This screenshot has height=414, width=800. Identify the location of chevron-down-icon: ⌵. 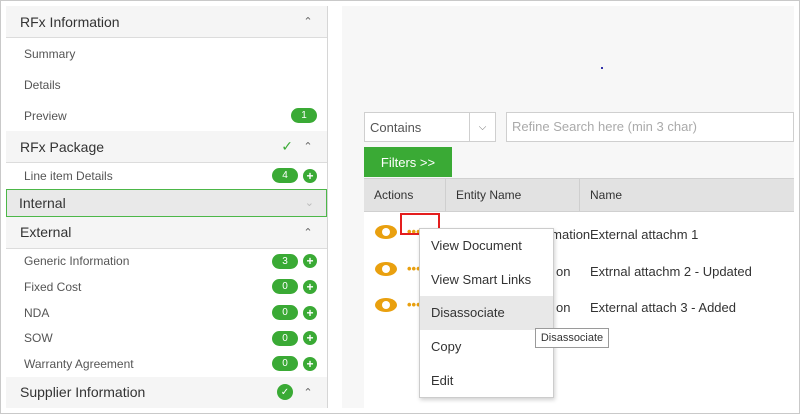
(482, 127).